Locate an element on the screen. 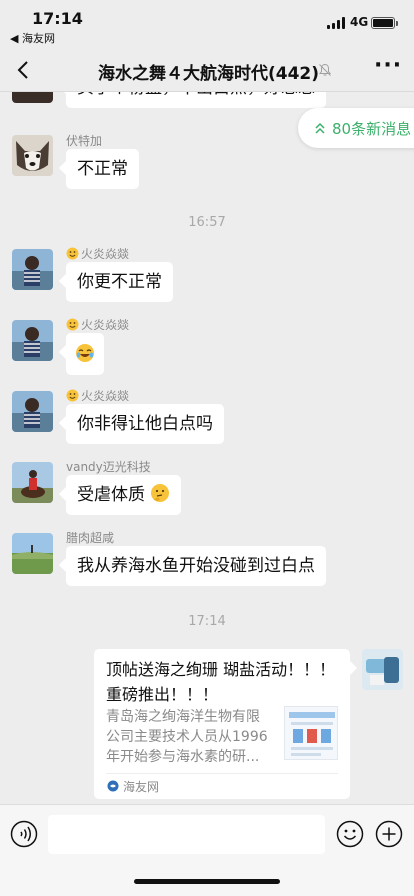  link-card-source: 海友网 is located at coordinates (141, 787).